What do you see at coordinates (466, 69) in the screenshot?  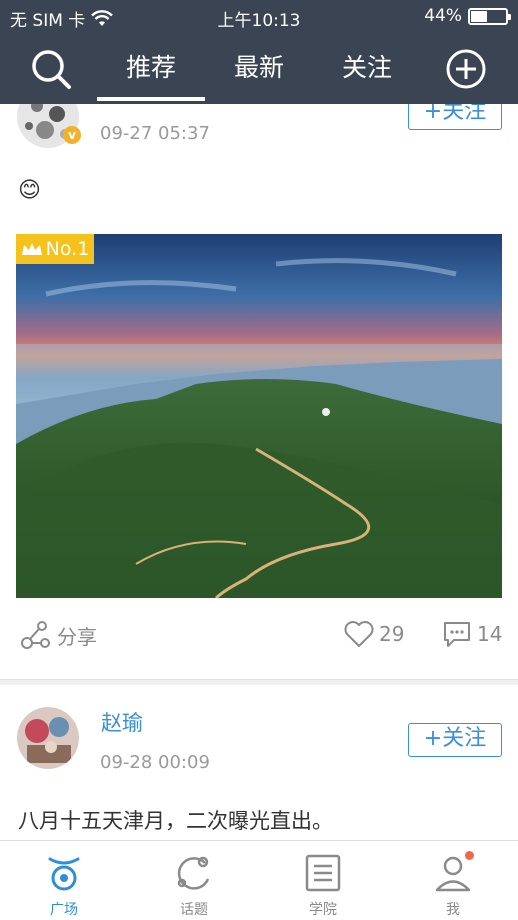 I see `add-post-icon` at bounding box center [466, 69].